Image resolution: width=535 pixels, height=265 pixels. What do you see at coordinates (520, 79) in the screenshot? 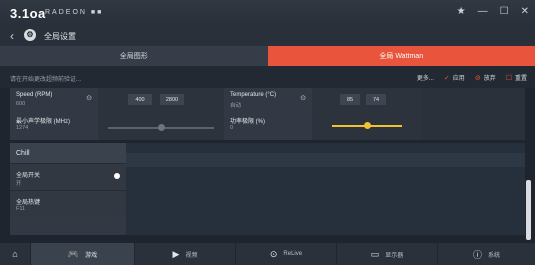
I see `reset-label: 重置` at bounding box center [520, 79].